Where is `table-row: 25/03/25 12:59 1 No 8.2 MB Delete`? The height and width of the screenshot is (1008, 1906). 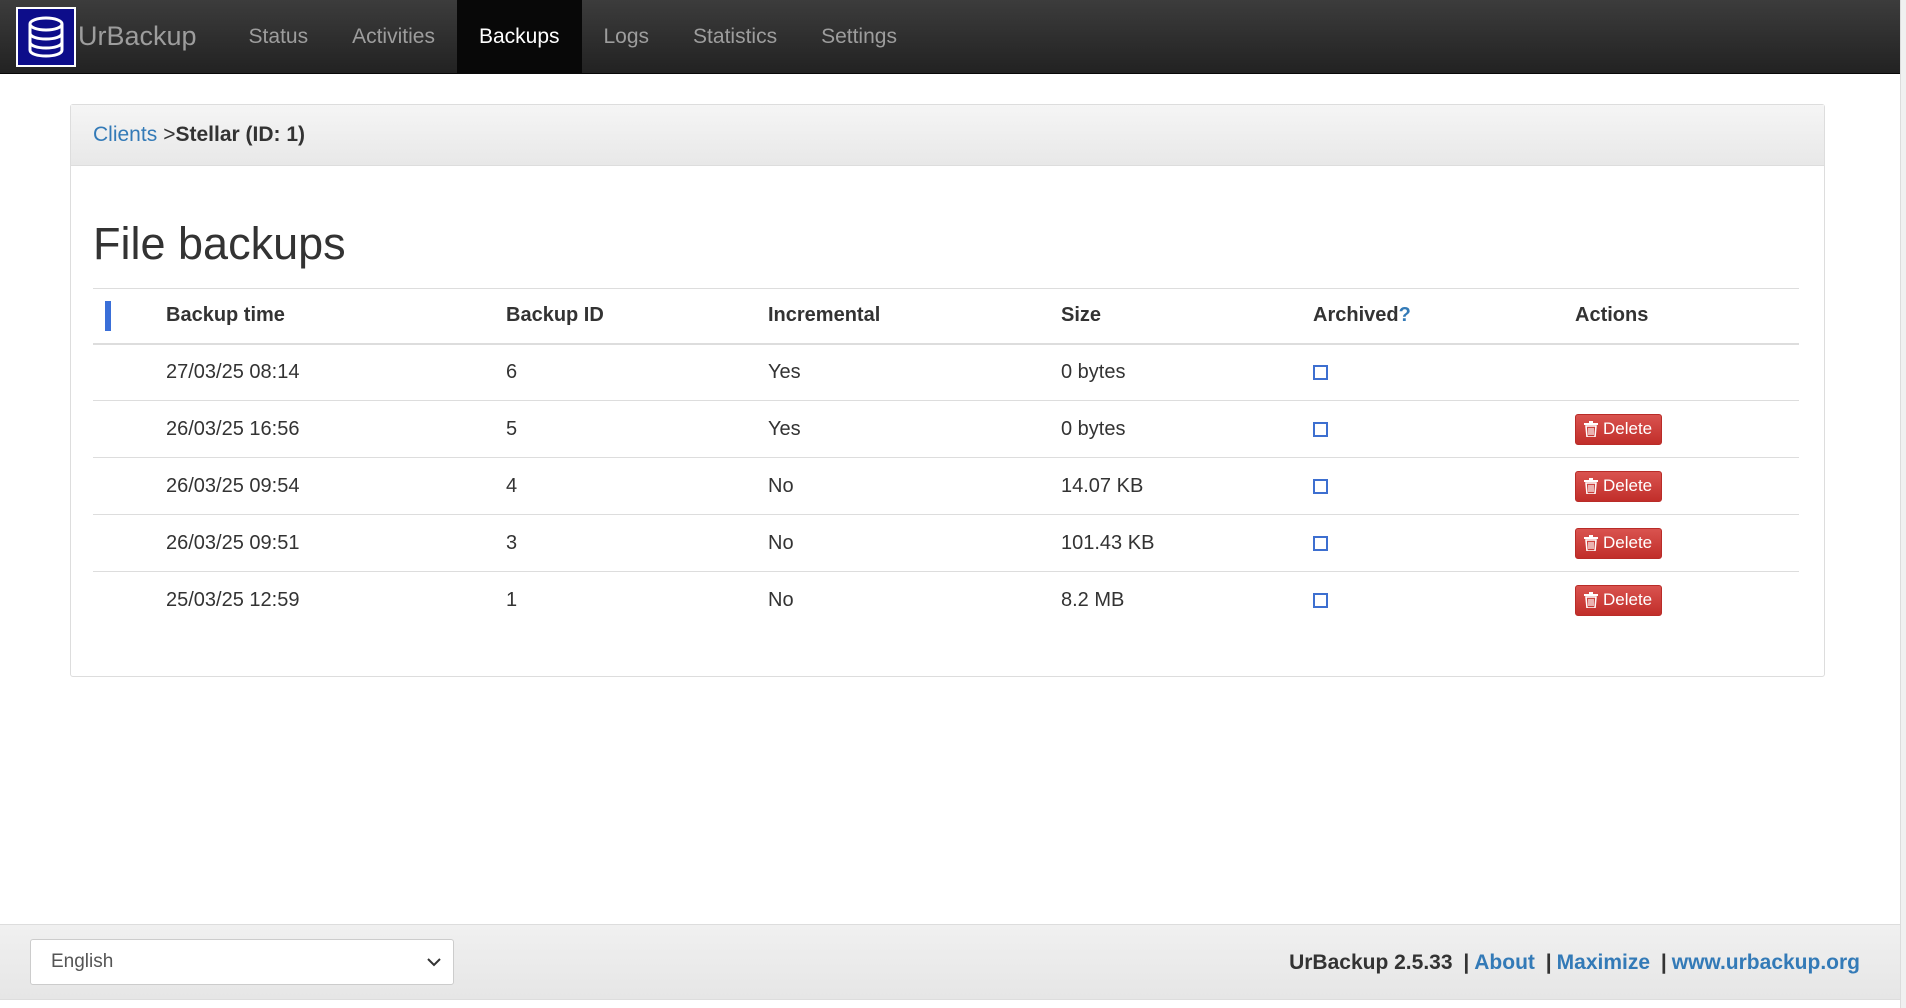
table-row: 25/03/25 12:59 1 No 8.2 MB Delete is located at coordinates (946, 600).